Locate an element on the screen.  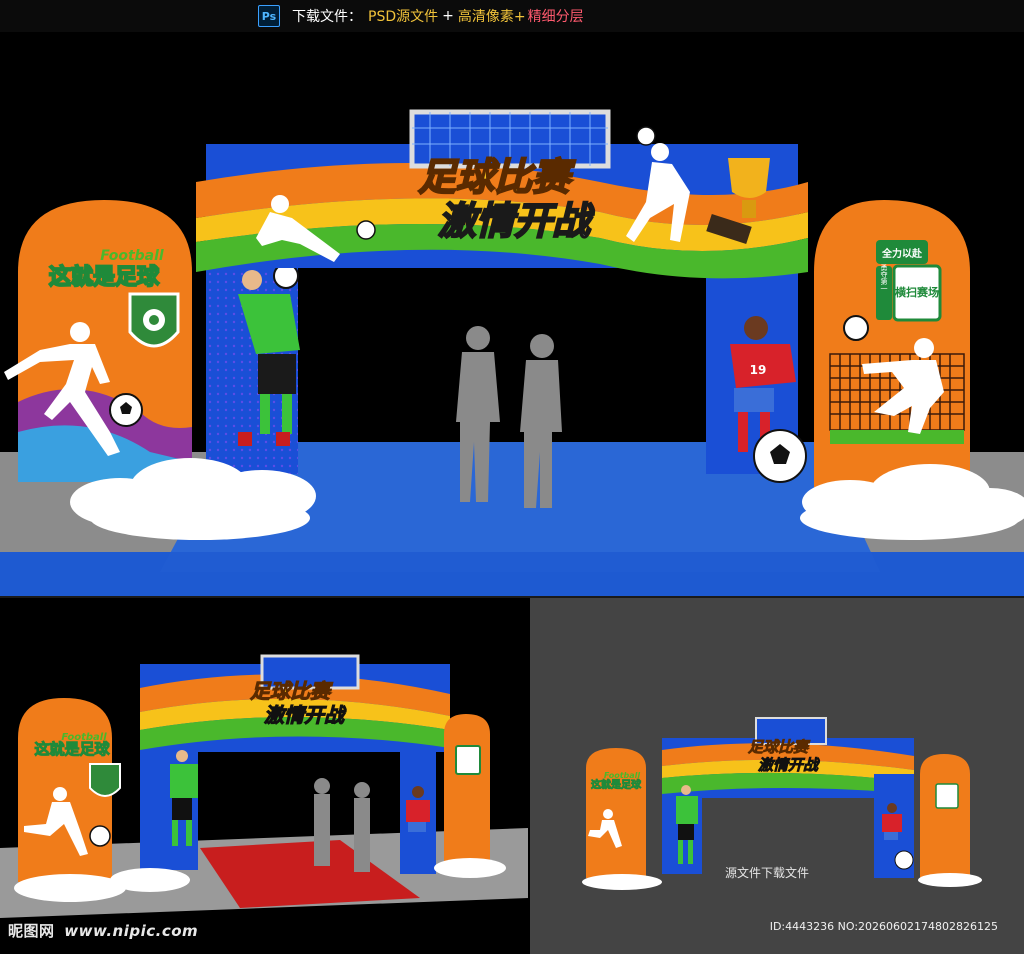
arch-render-flat: Football 这就是足球 足球比赛 激情开战 is located at coordinates (782, 803).